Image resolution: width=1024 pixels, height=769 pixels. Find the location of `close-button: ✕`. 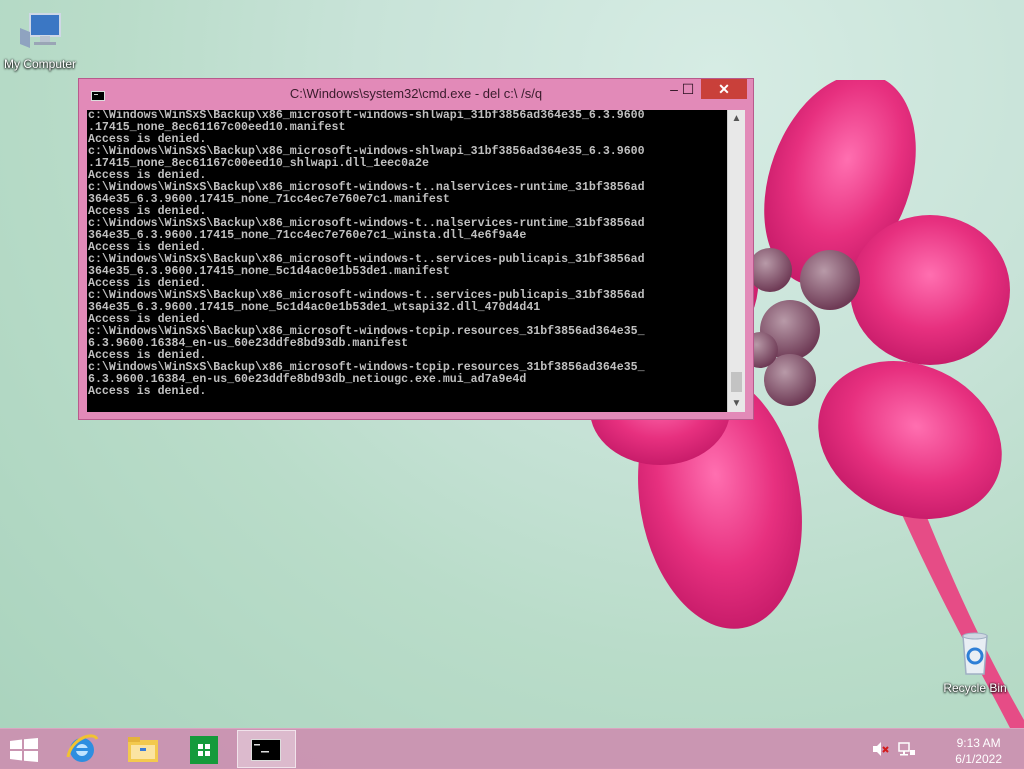

close-button: ✕ is located at coordinates (724, 89).